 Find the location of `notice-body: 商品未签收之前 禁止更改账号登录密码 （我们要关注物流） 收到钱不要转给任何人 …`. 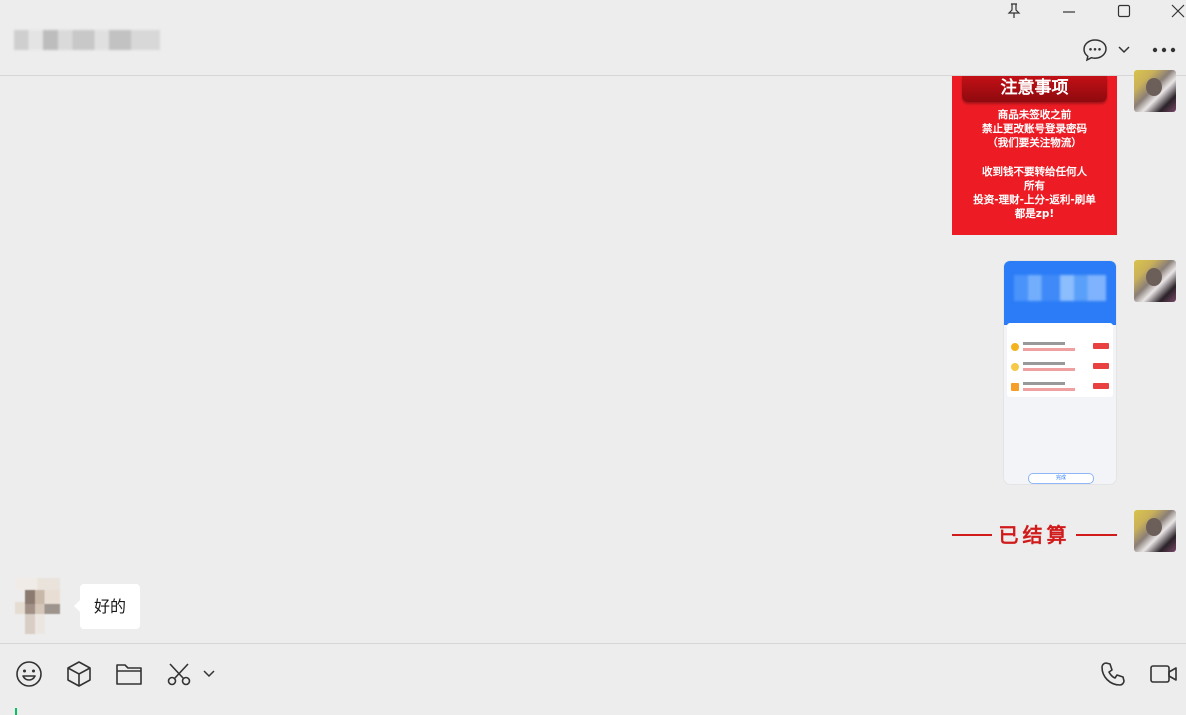

notice-body: 商品未签收之前 禁止更改账号登录密码 （我们要关注物流） 收到钱不要转给任何人 … is located at coordinates (1034, 164).